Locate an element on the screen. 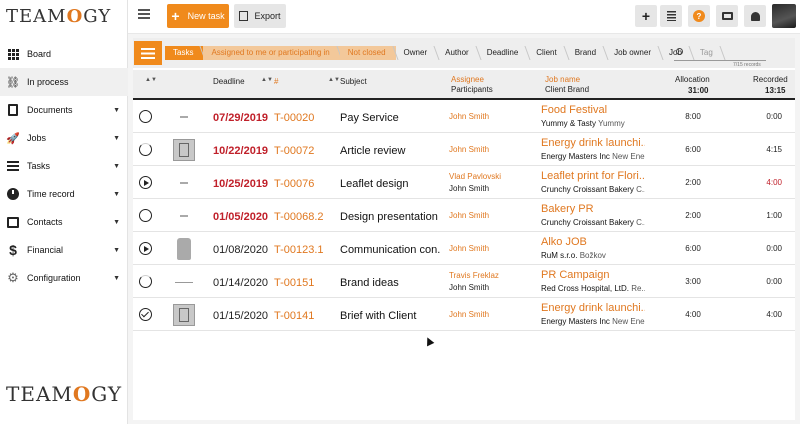 The width and height of the screenshot is (800, 424). header-subject: Subject is located at coordinates (353, 81).